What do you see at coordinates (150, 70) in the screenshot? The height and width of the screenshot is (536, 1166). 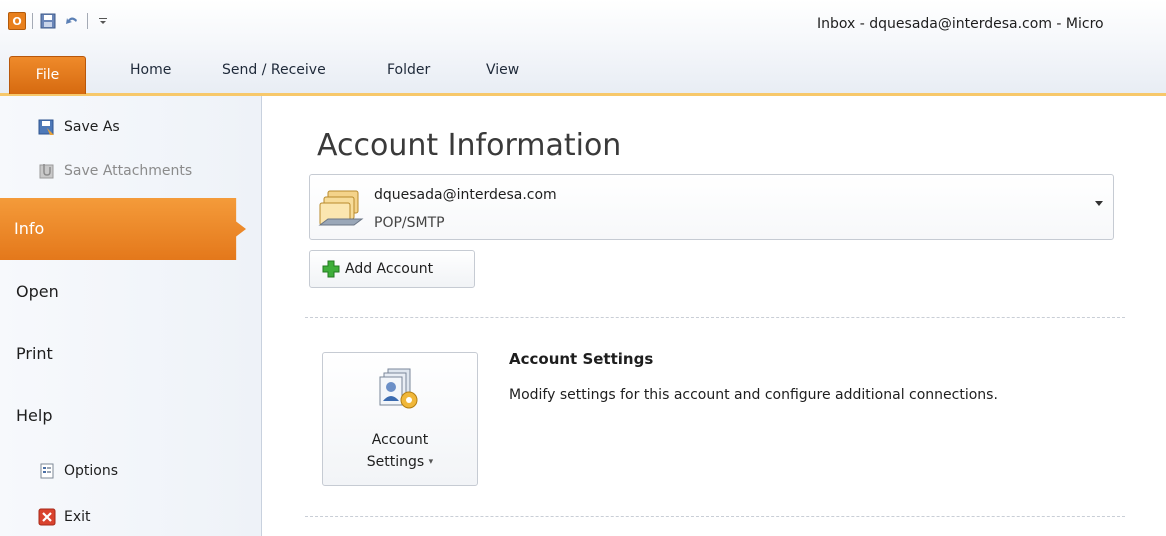 I see `tab-home: Home` at bounding box center [150, 70].